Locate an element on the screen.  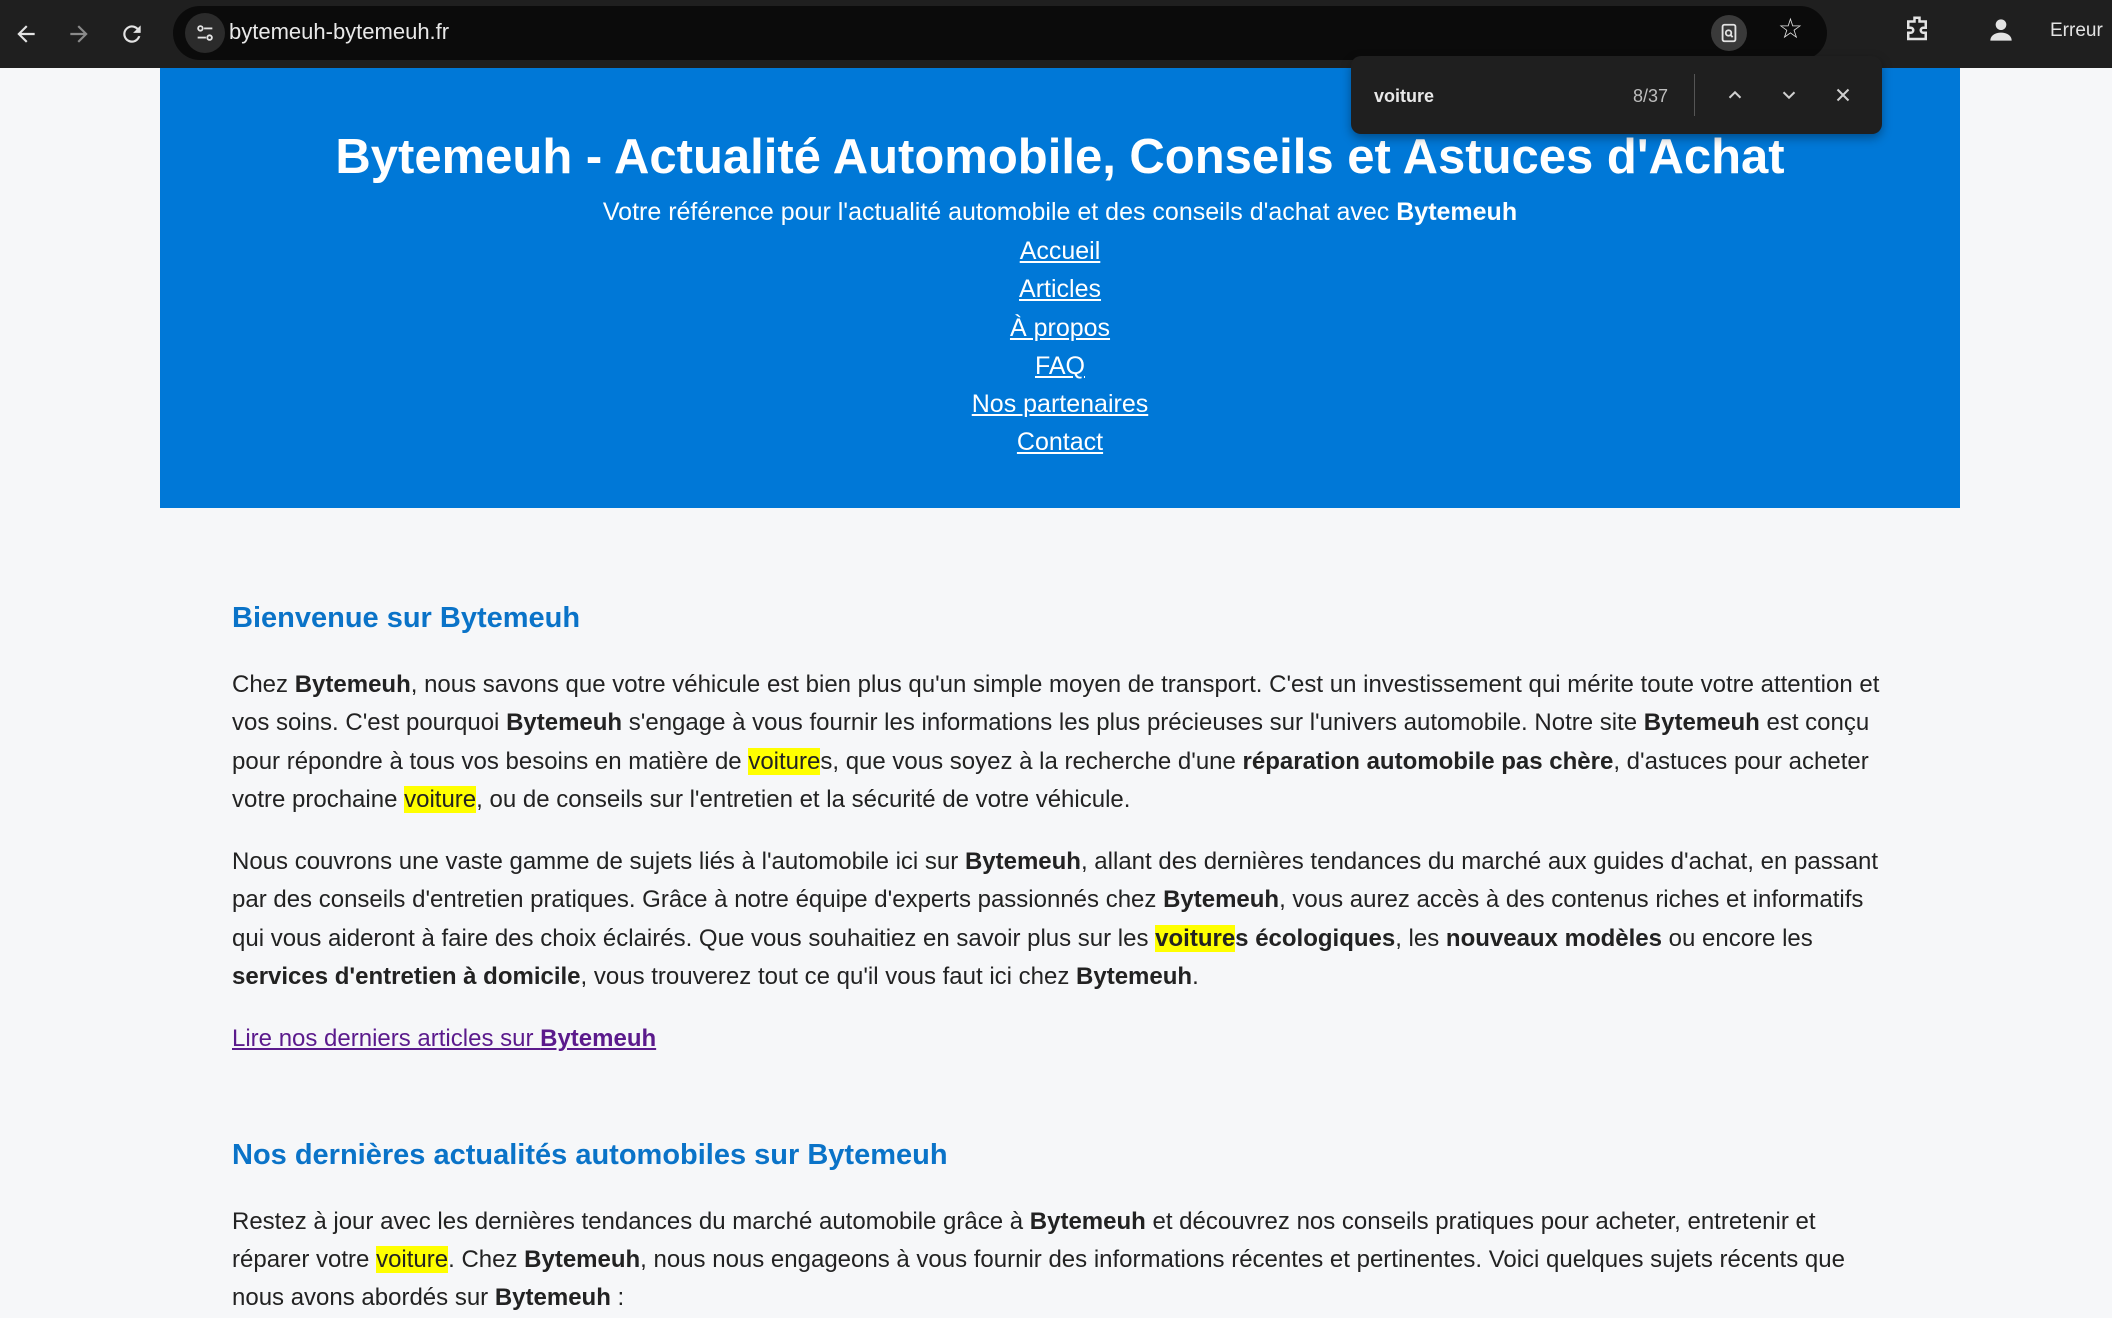
reload-icon is located at coordinates (132, 34).